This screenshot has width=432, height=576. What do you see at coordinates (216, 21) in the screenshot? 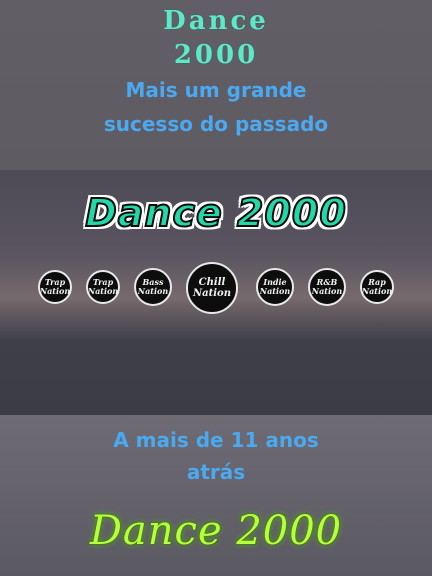
I see `title-line-1: Dance` at bounding box center [216, 21].